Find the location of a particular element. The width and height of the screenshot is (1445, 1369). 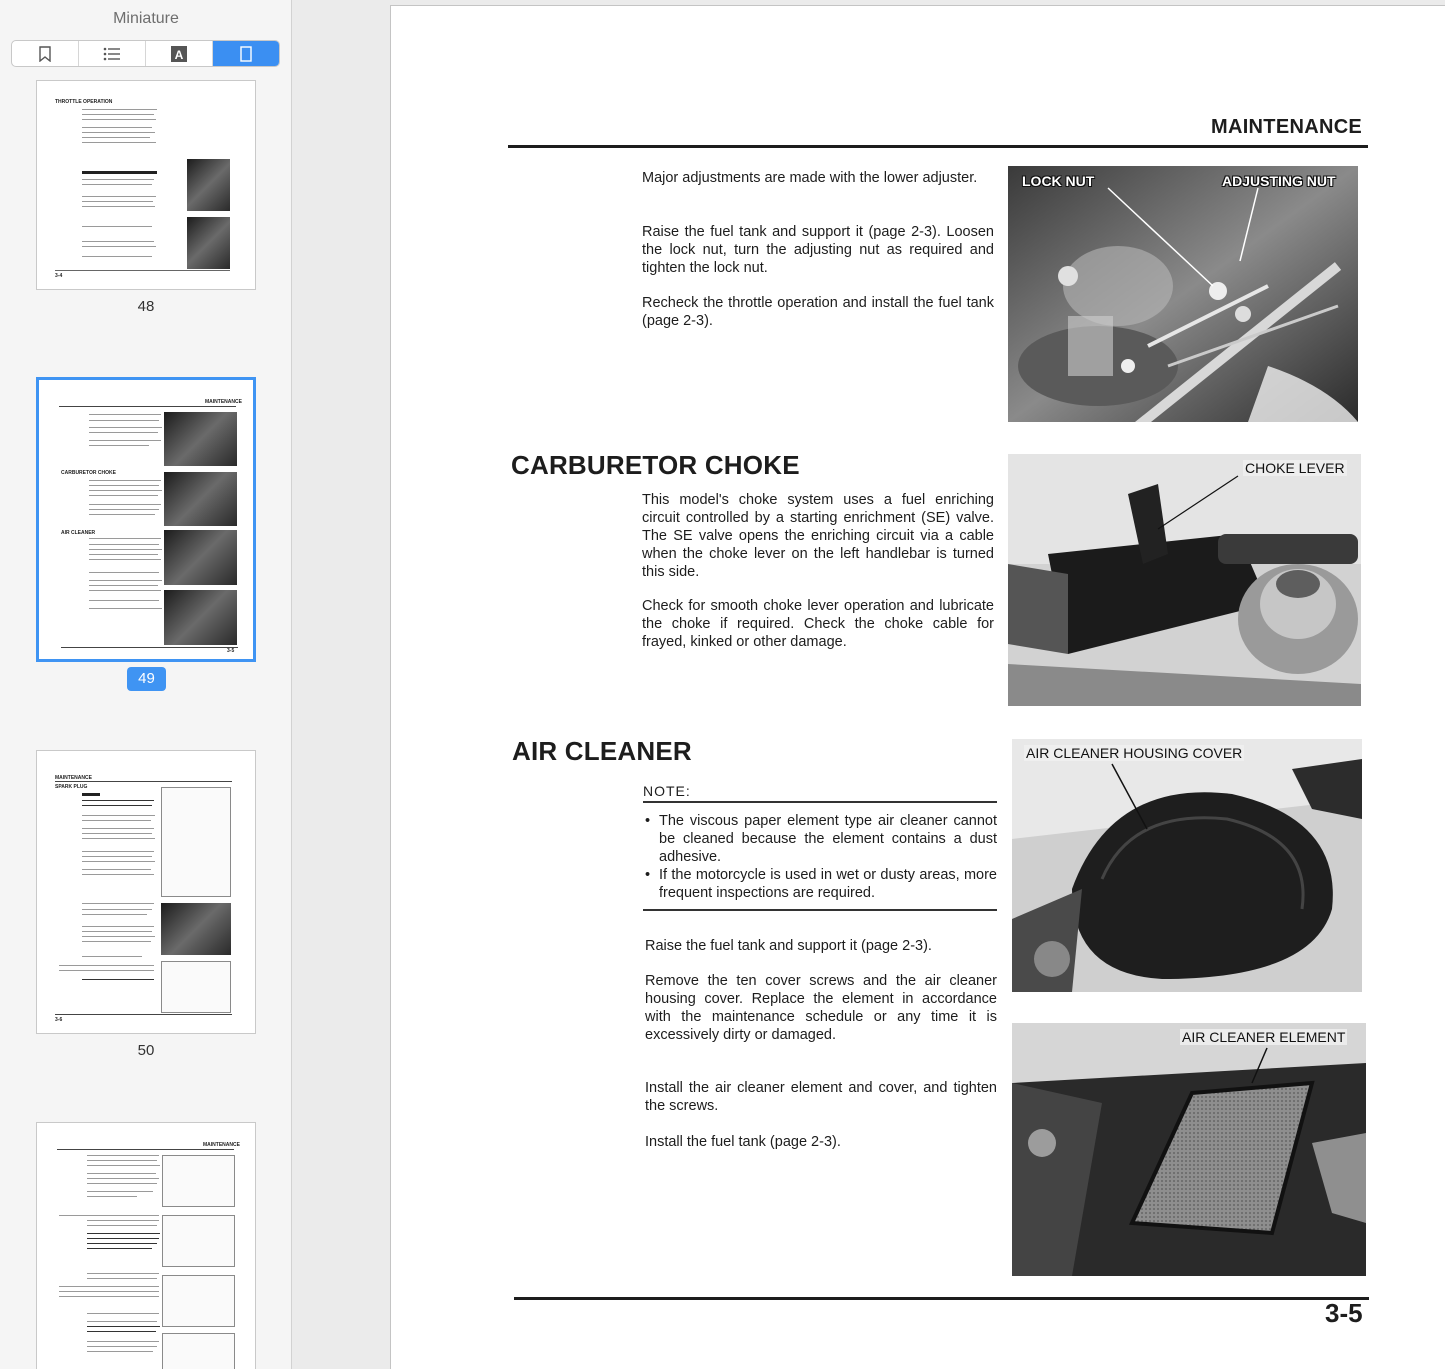

outline-tab is located at coordinates (112, 53).